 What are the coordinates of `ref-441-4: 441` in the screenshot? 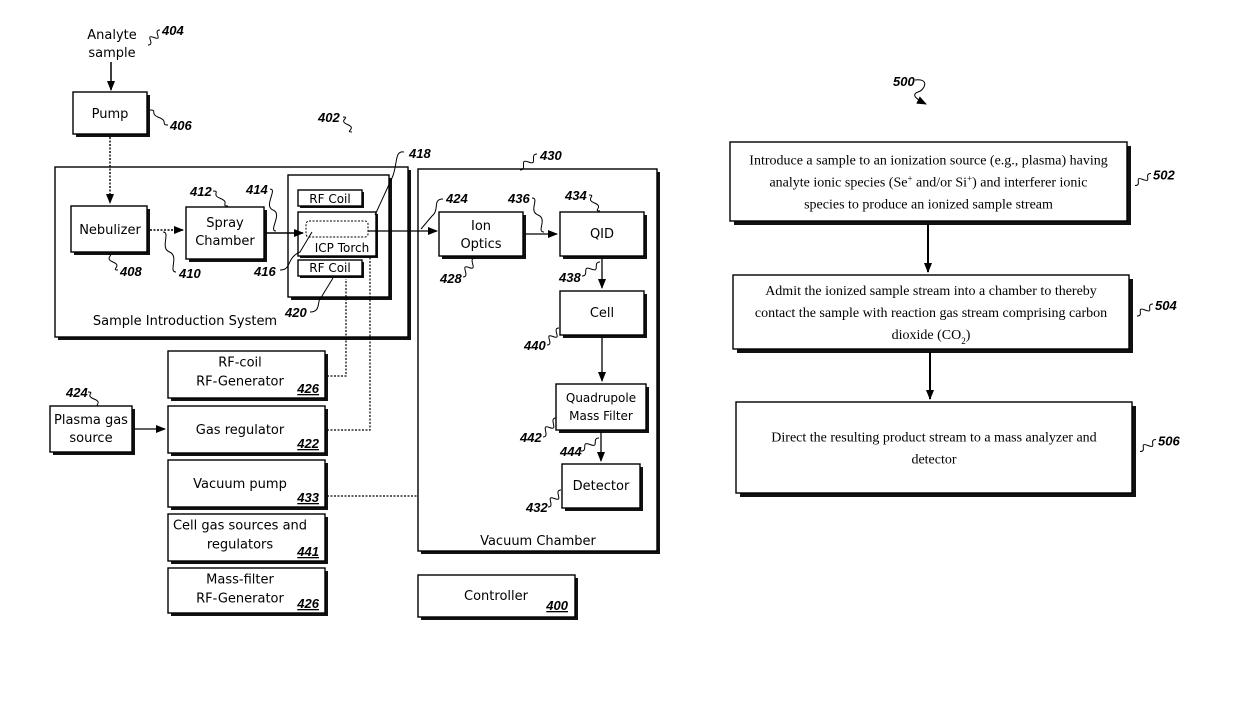 It's located at (307, 551).